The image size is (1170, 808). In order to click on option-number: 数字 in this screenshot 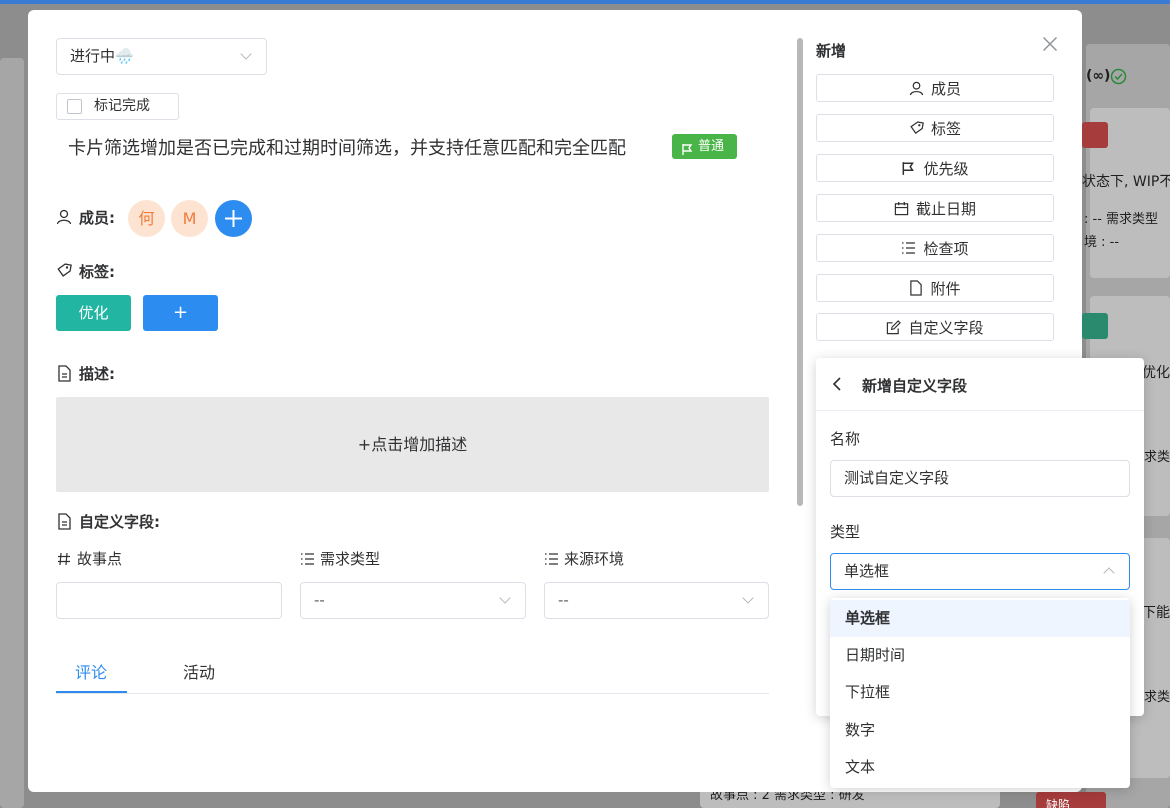, I will do `click(980, 730)`.